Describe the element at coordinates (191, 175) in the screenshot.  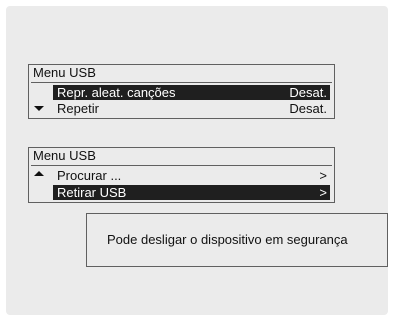
I see `menu-item-search: Procurar ... >` at that location.